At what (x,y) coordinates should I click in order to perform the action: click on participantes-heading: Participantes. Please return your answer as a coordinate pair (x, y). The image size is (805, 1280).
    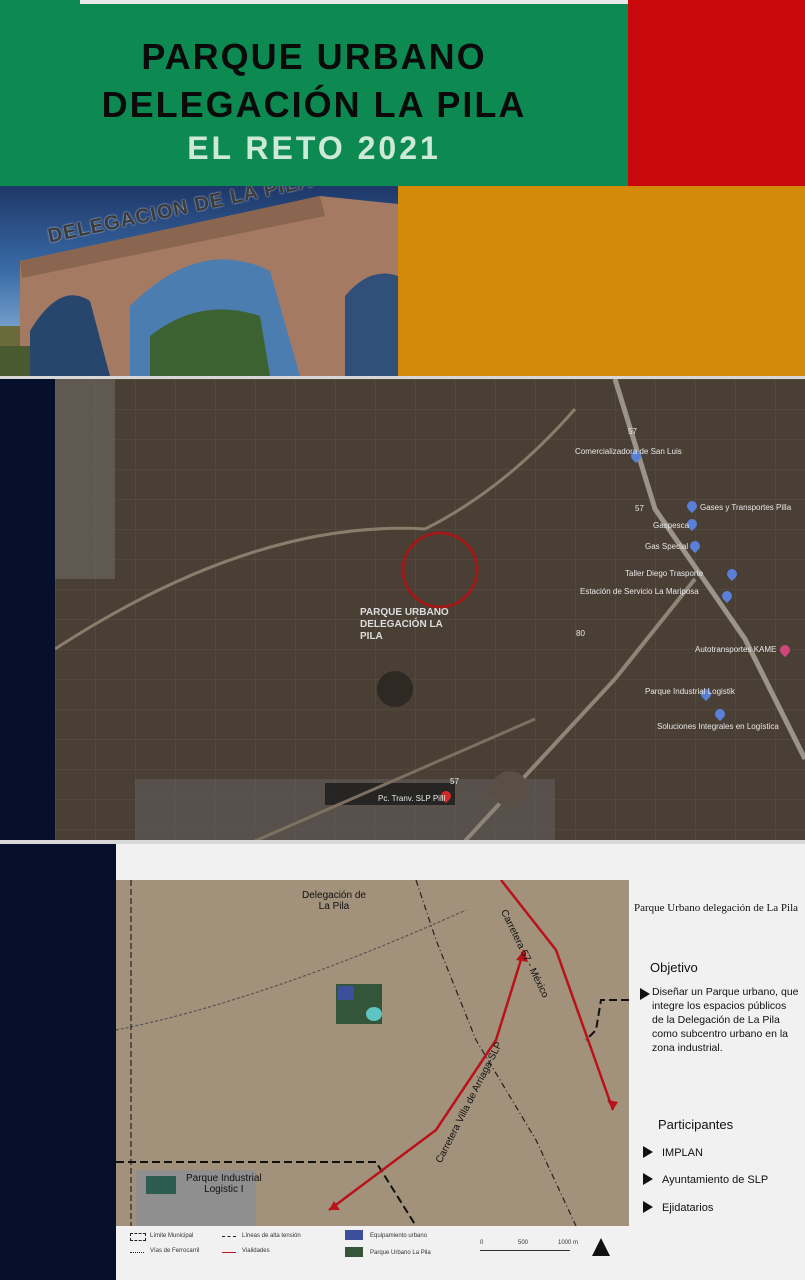
    Looking at the image, I should click on (696, 1124).